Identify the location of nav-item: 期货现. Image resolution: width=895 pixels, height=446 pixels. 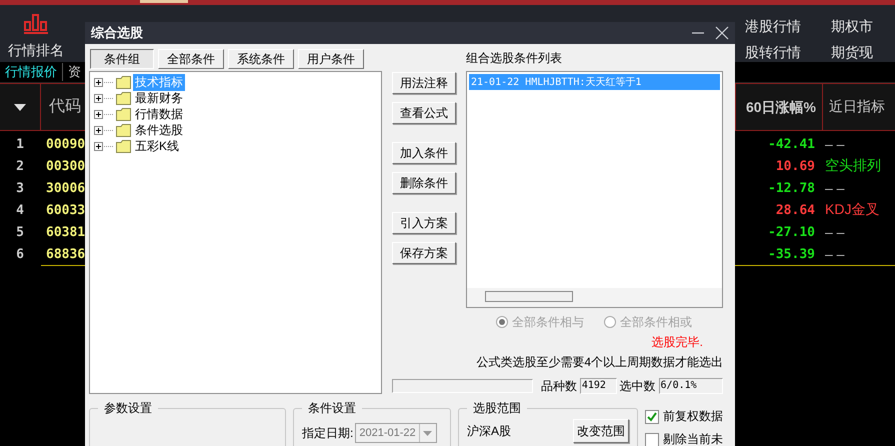
(854, 53).